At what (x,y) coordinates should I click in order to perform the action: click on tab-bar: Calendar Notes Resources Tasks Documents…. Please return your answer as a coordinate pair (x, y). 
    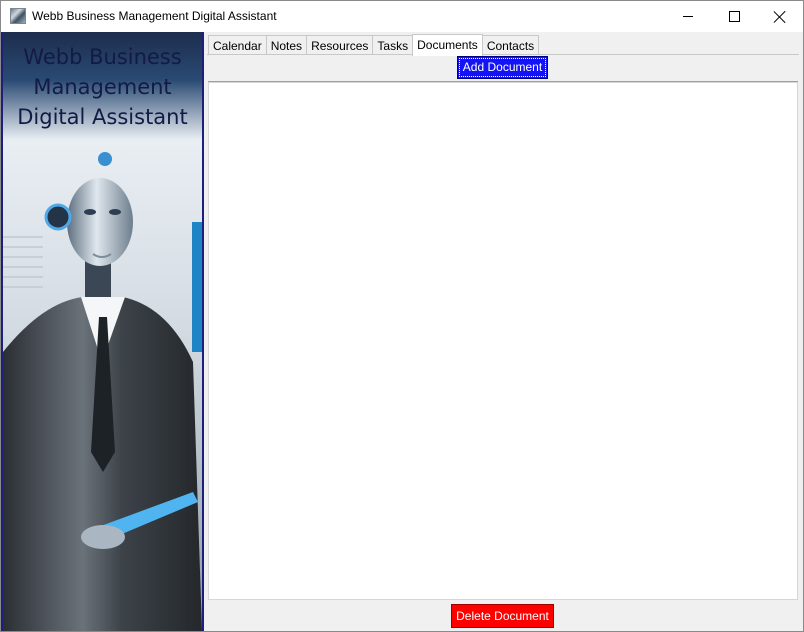
    Looking at the image, I should click on (374, 45).